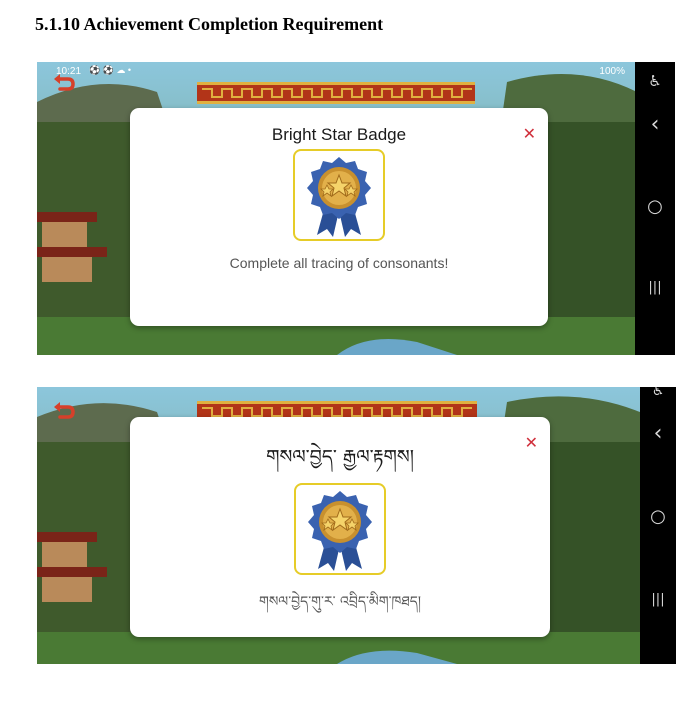 The width and height of the screenshot is (689, 701). Describe the element at coordinates (340, 602) in the screenshot. I see `badge-requirement: གསལ་བྱེད་གུ་ར་ འབྲིད་མིག་ཁཐད།` at that location.